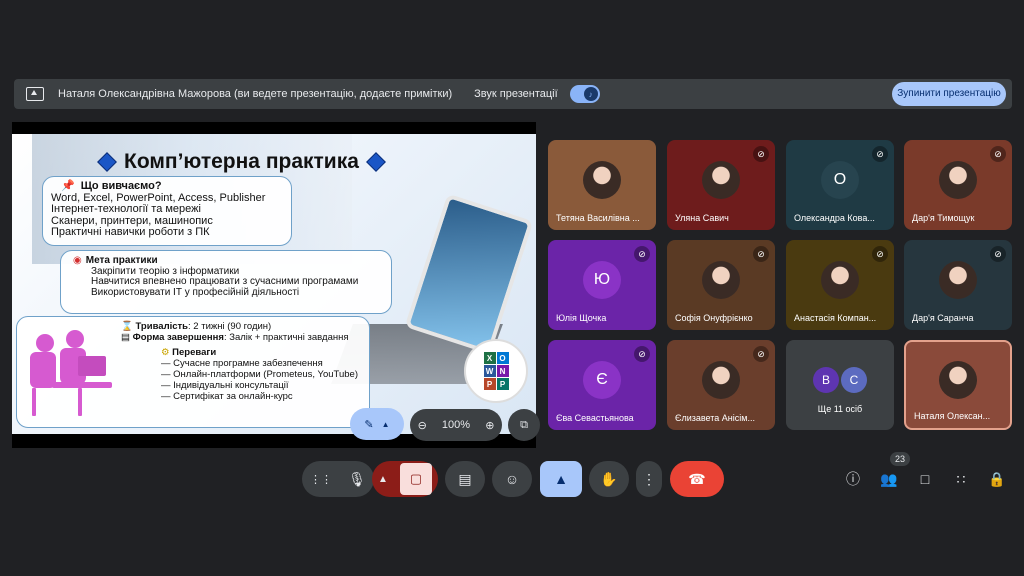 Image resolution: width=1024 pixels, height=576 pixels. I want to click on gear-icon: ⚙, so click(165, 352).